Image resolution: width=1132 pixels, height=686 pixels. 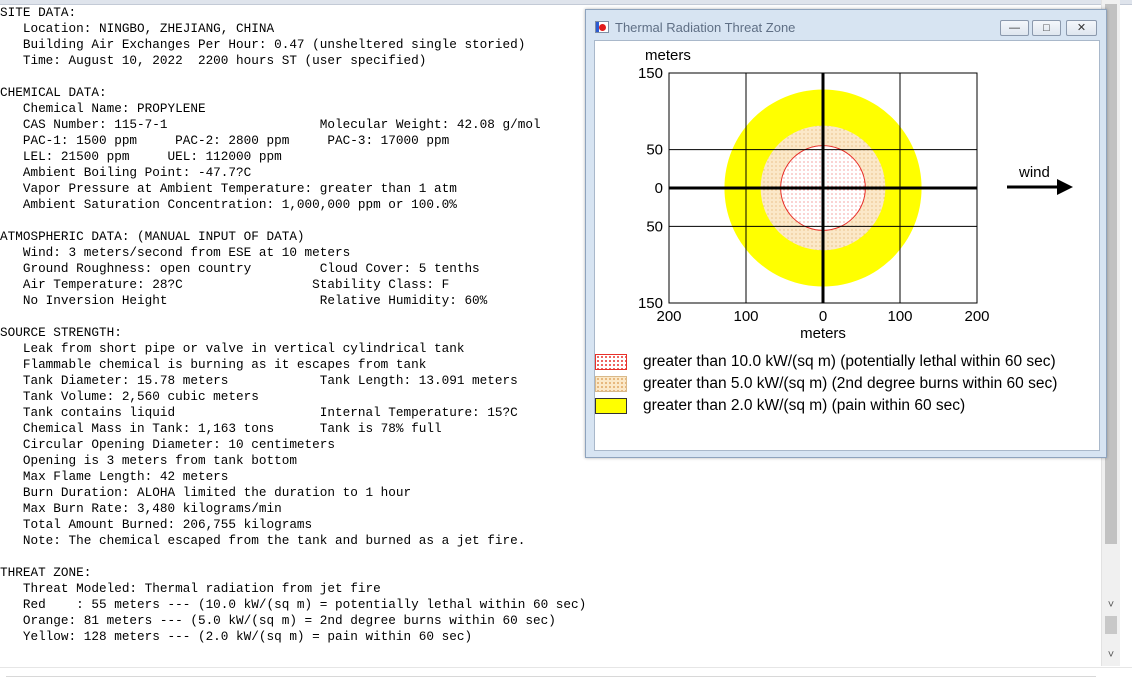 I want to click on wind-arrow-icon, so click(x=1065, y=187).